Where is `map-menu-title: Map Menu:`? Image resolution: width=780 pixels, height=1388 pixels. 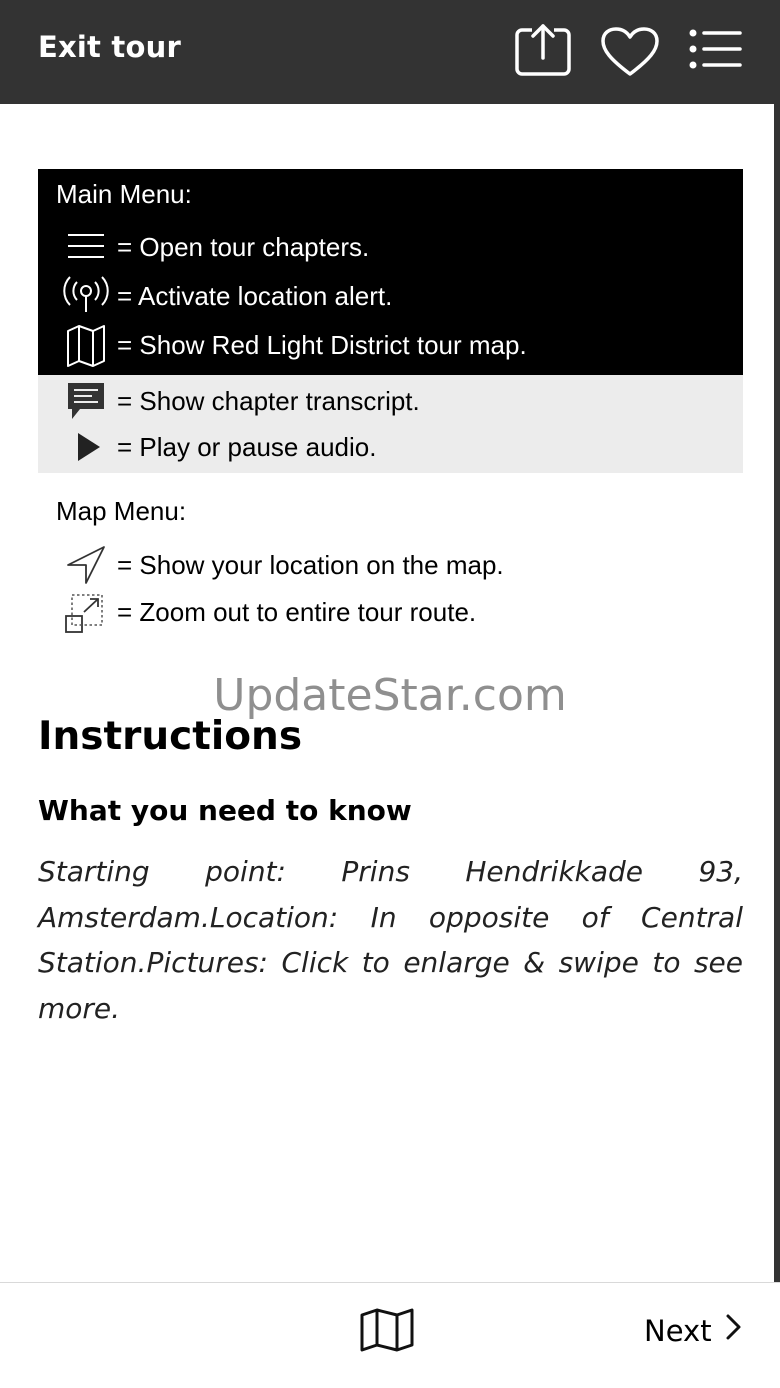 map-menu-title: Map Menu: is located at coordinates (121, 511).